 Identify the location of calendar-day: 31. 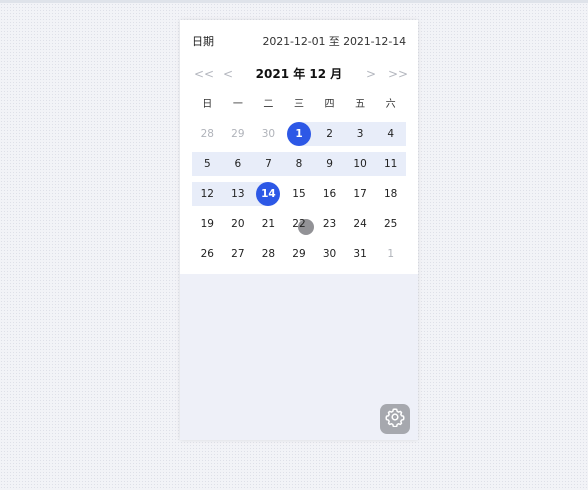
(360, 254).